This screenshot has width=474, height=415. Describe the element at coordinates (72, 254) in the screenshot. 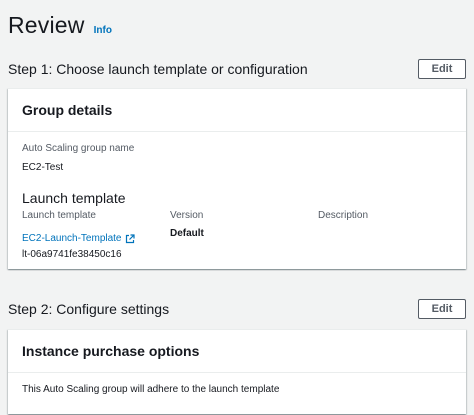

I see `launch-template-id: lt-06a9741fe38450c16` at that location.